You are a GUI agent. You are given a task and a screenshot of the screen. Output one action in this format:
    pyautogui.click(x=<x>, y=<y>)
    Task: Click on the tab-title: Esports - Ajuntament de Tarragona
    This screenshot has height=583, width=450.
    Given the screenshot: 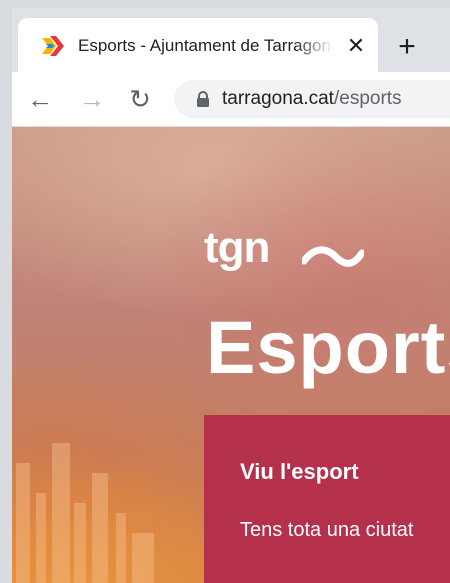 What is the action you would take?
    pyautogui.click(x=206, y=46)
    